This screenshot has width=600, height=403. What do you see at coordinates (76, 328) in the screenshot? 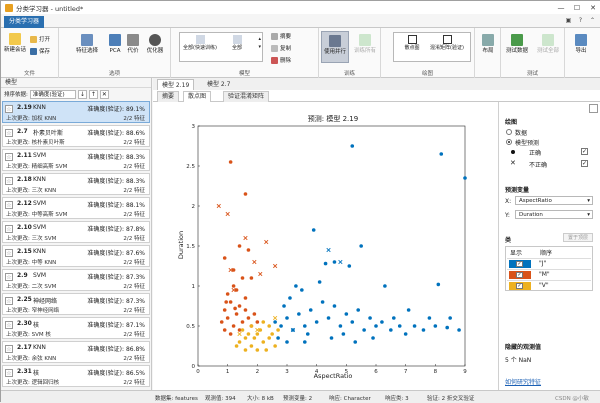
I see `model-list-item: ☆ 2.30 核 准确度(验证): 87.1% 上次更改: SVM 核 2/2 特征` at bounding box center [76, 328].